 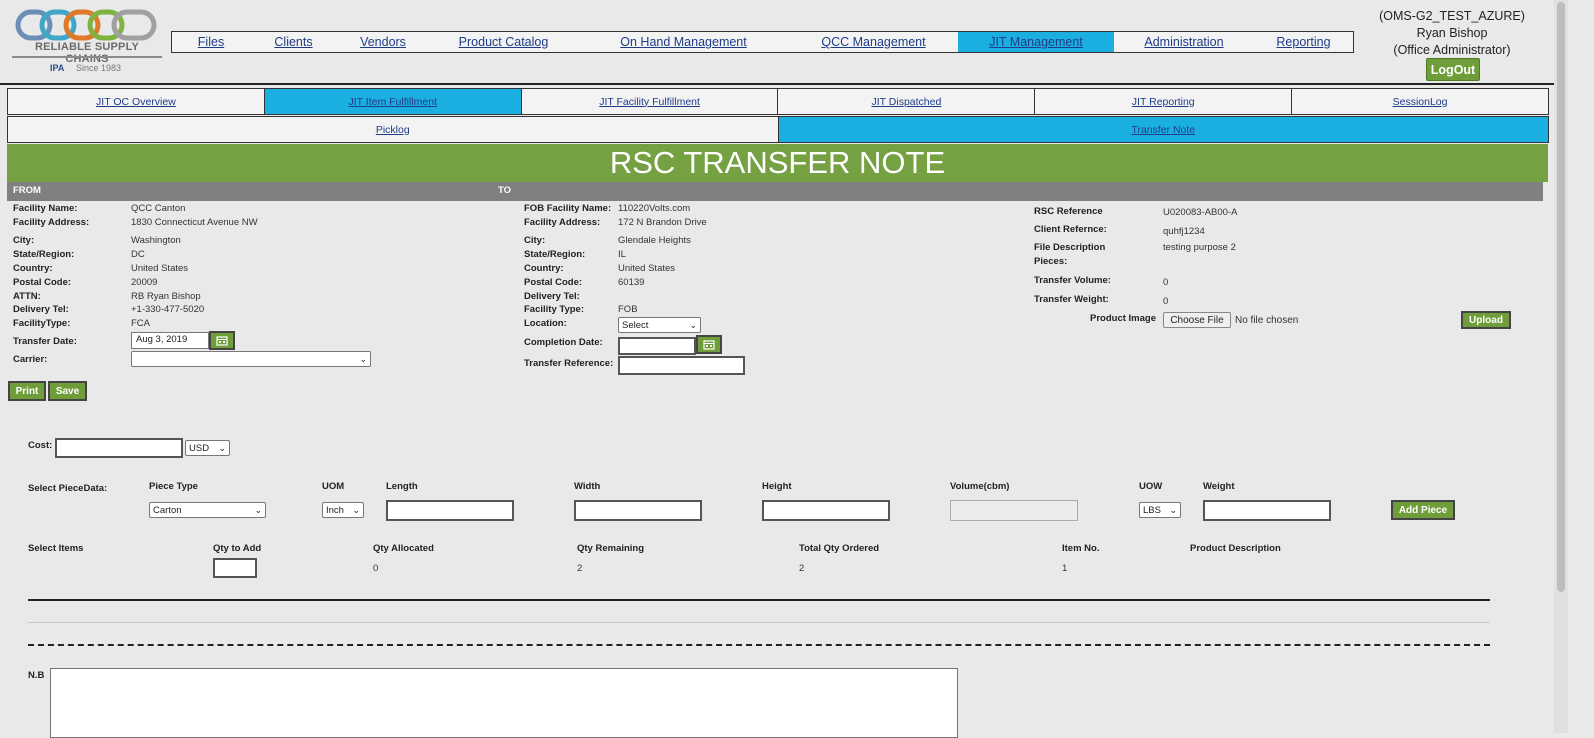 What do you see at coordinates (251, 359) in the screenshot?
I see `carrier-select: ⌄` at bounding box center [251, 359].